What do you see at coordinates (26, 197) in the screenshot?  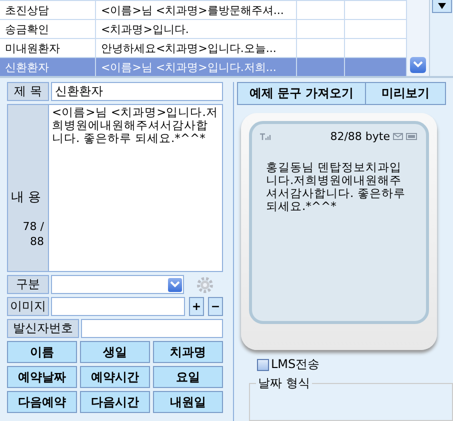 I see `content-label: 내 용` at bounding box center [26, 197].